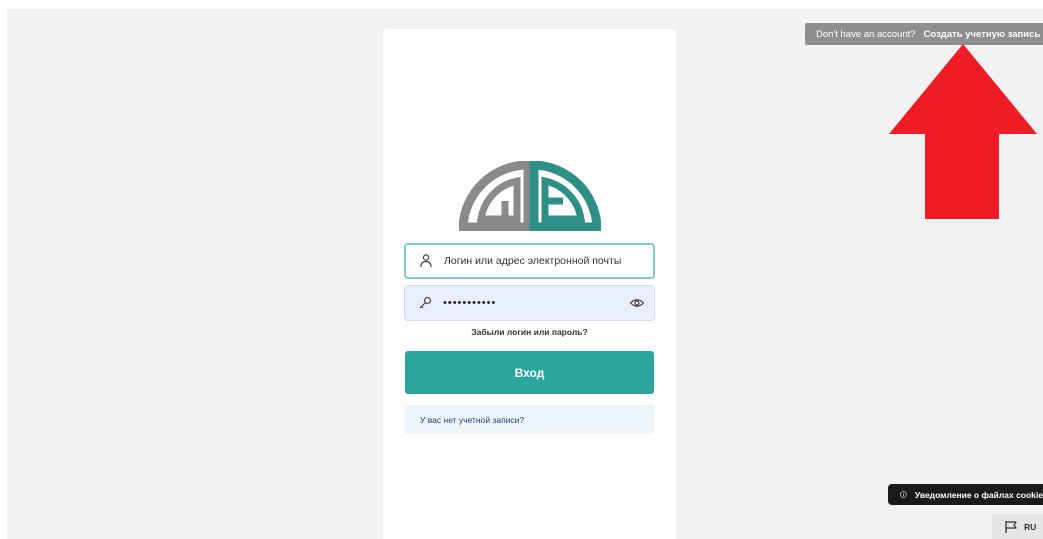 The width and height of the screenshot is (1043, 539). Describe the element at coordinates (529, 332) in the screenshot. I see `forgot-password-link: Забыли логин или пароль?` at that location.